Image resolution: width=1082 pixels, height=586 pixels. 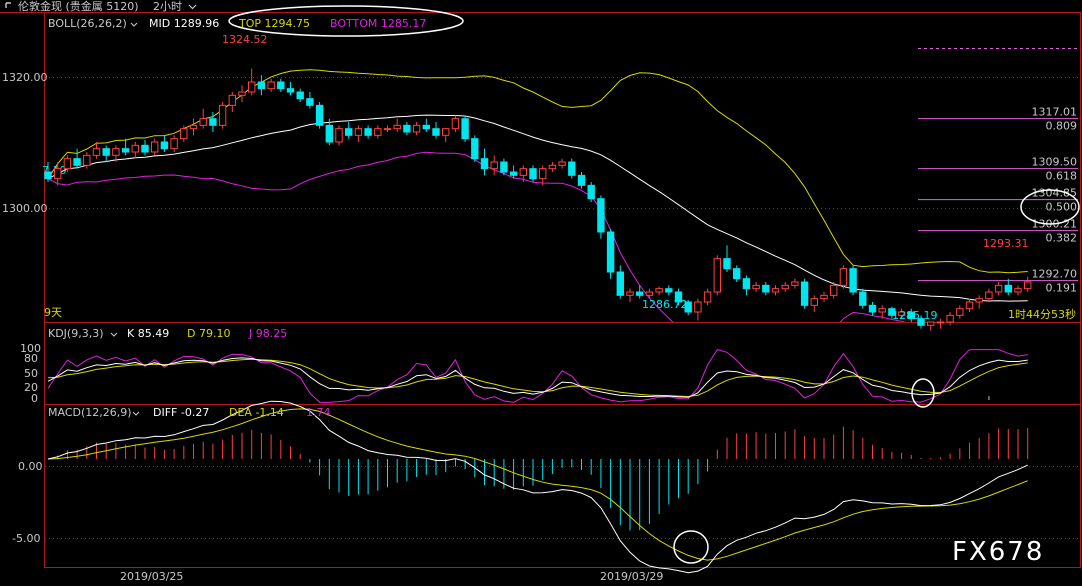 I want to click on title-bar: 伦敦金现 (贵金属 5120) 2小时, so click(x=101, y=6).